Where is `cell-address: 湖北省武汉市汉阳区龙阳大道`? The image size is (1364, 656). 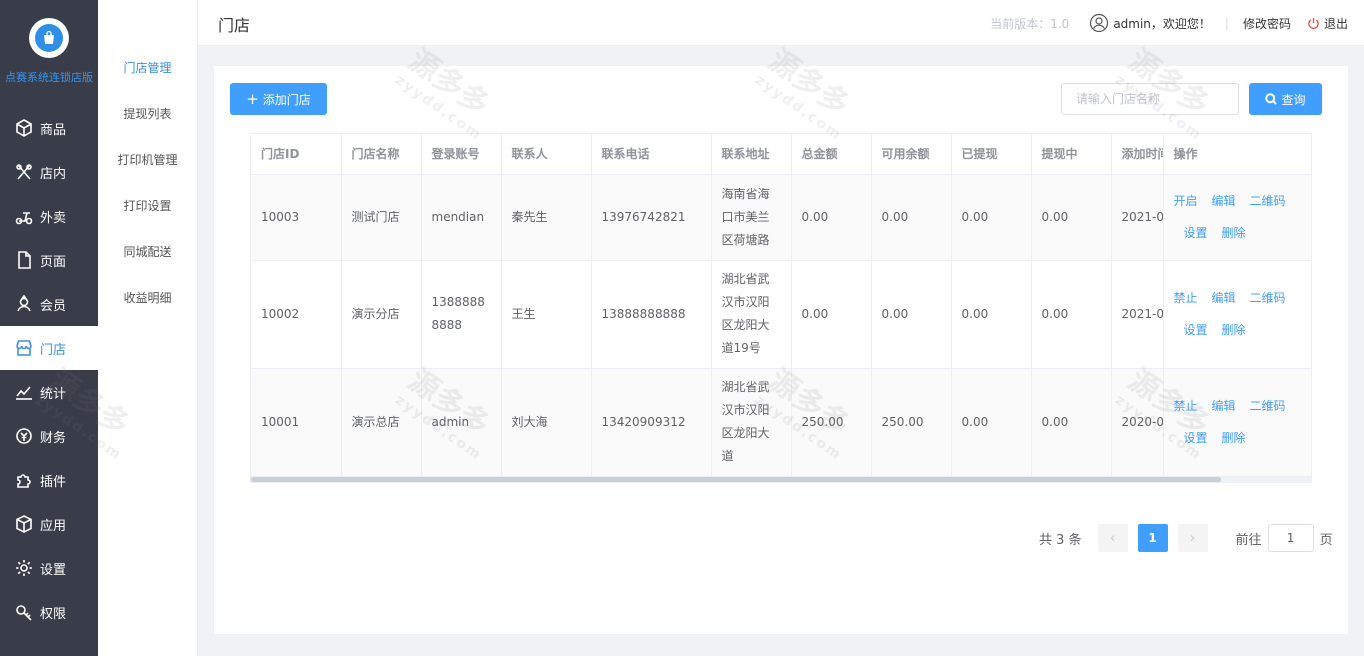
cell-address: 湖北省武汉市汉阳区龙阳大道 is located at coordinates (751, 422).